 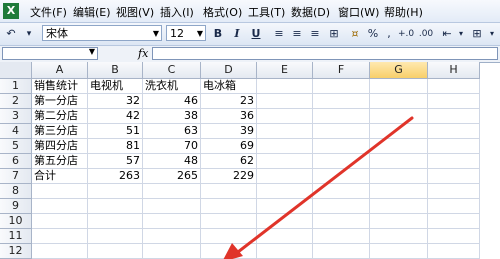 What do you see at coordinates (16, 101) in the screenshot?
I see `row-header-2: 2` at bounding box center [16, 101].